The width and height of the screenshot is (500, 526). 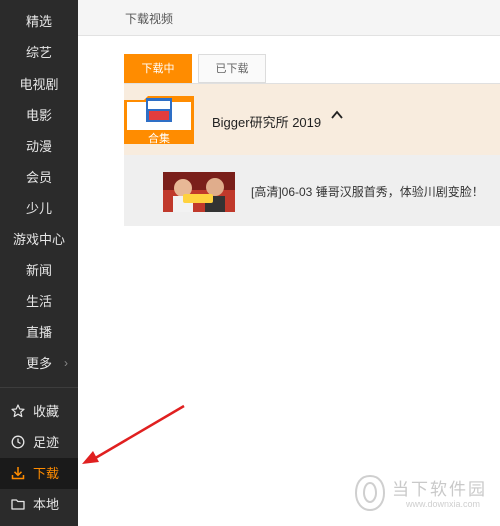 What do you see at coordinates (158, 68) in the screenshot?
I see `tab-downloading: 下载中` at bounding box center [158, 68].